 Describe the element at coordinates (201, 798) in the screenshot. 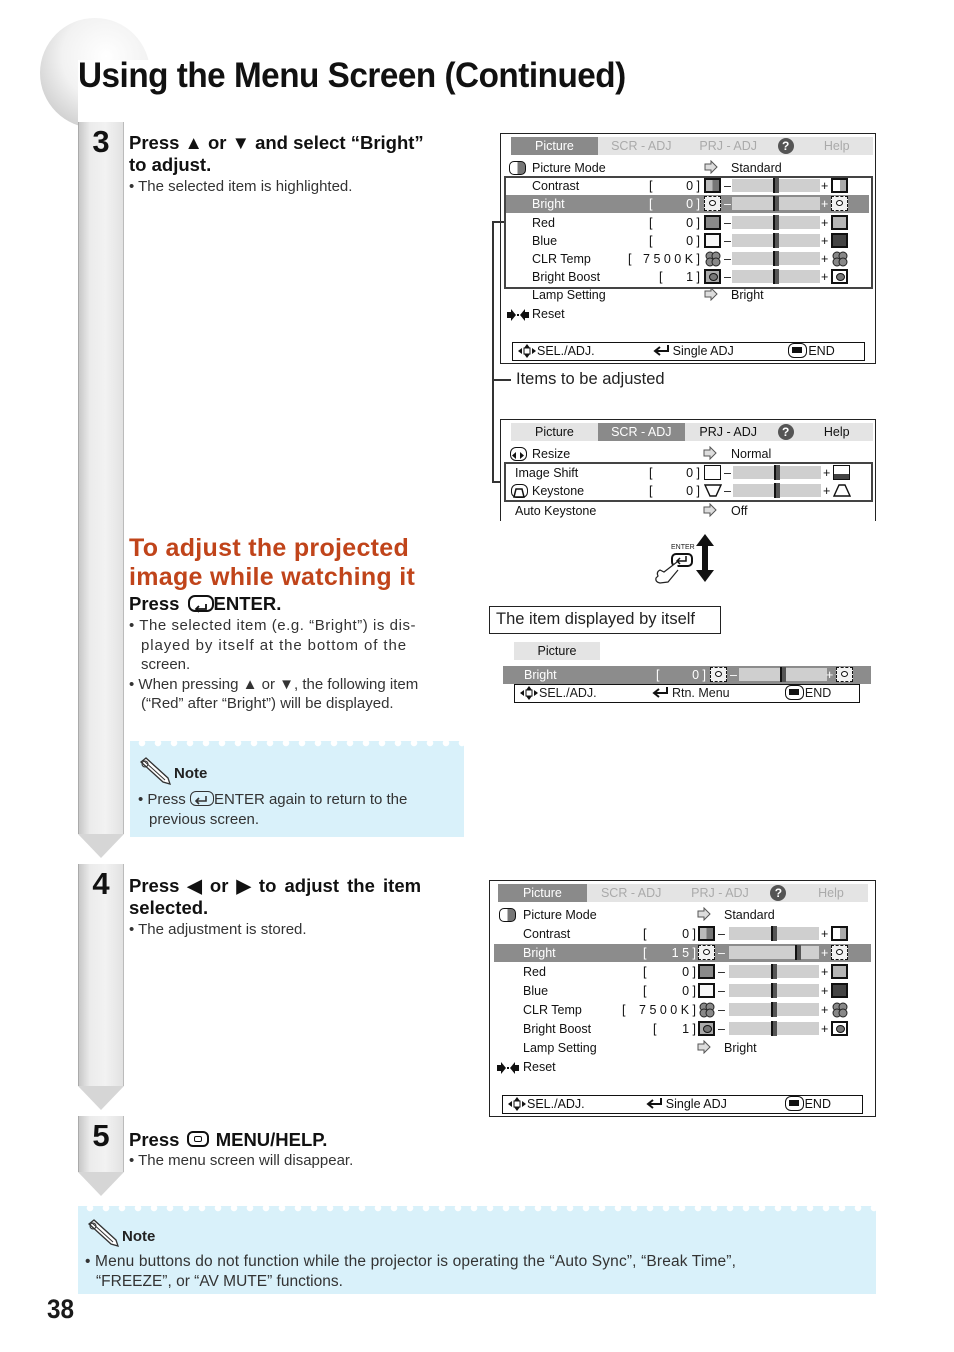

I see `enter-key-icon` at that location.